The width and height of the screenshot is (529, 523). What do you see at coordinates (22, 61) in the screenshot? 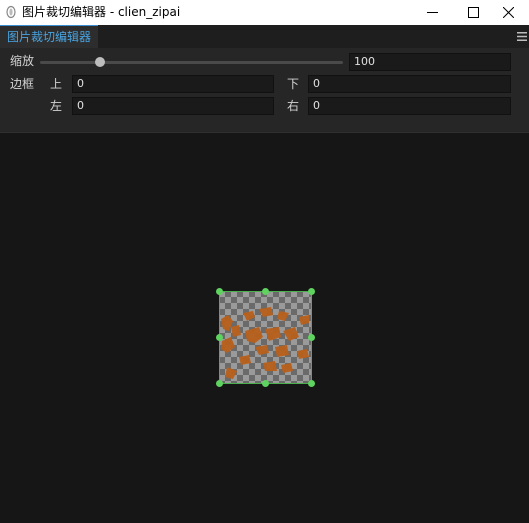
I see `zoom-label: 缩放` at bounding box center [22, 61].